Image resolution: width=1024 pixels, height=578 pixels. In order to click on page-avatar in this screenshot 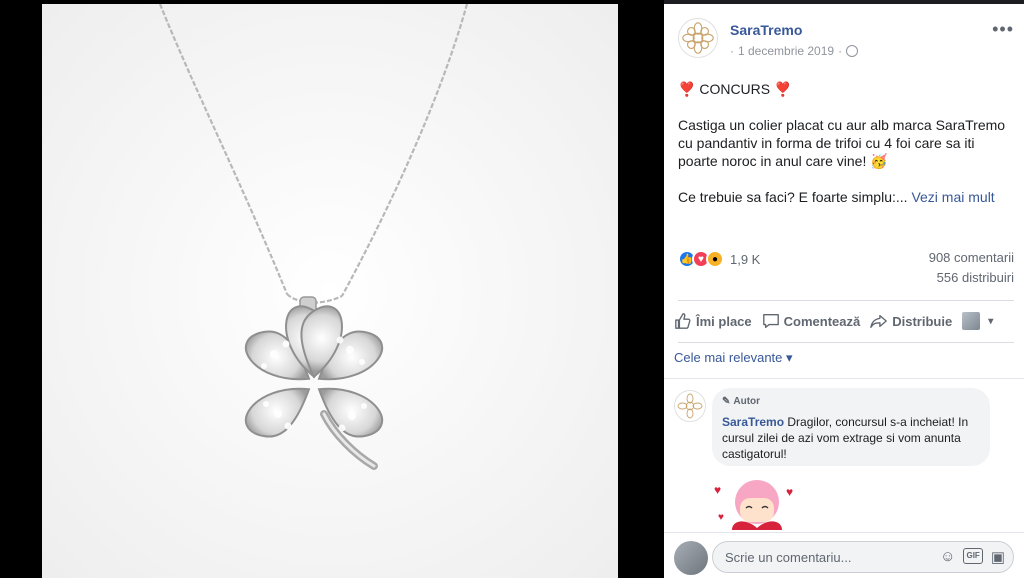, I will do `click(698, 38)`.